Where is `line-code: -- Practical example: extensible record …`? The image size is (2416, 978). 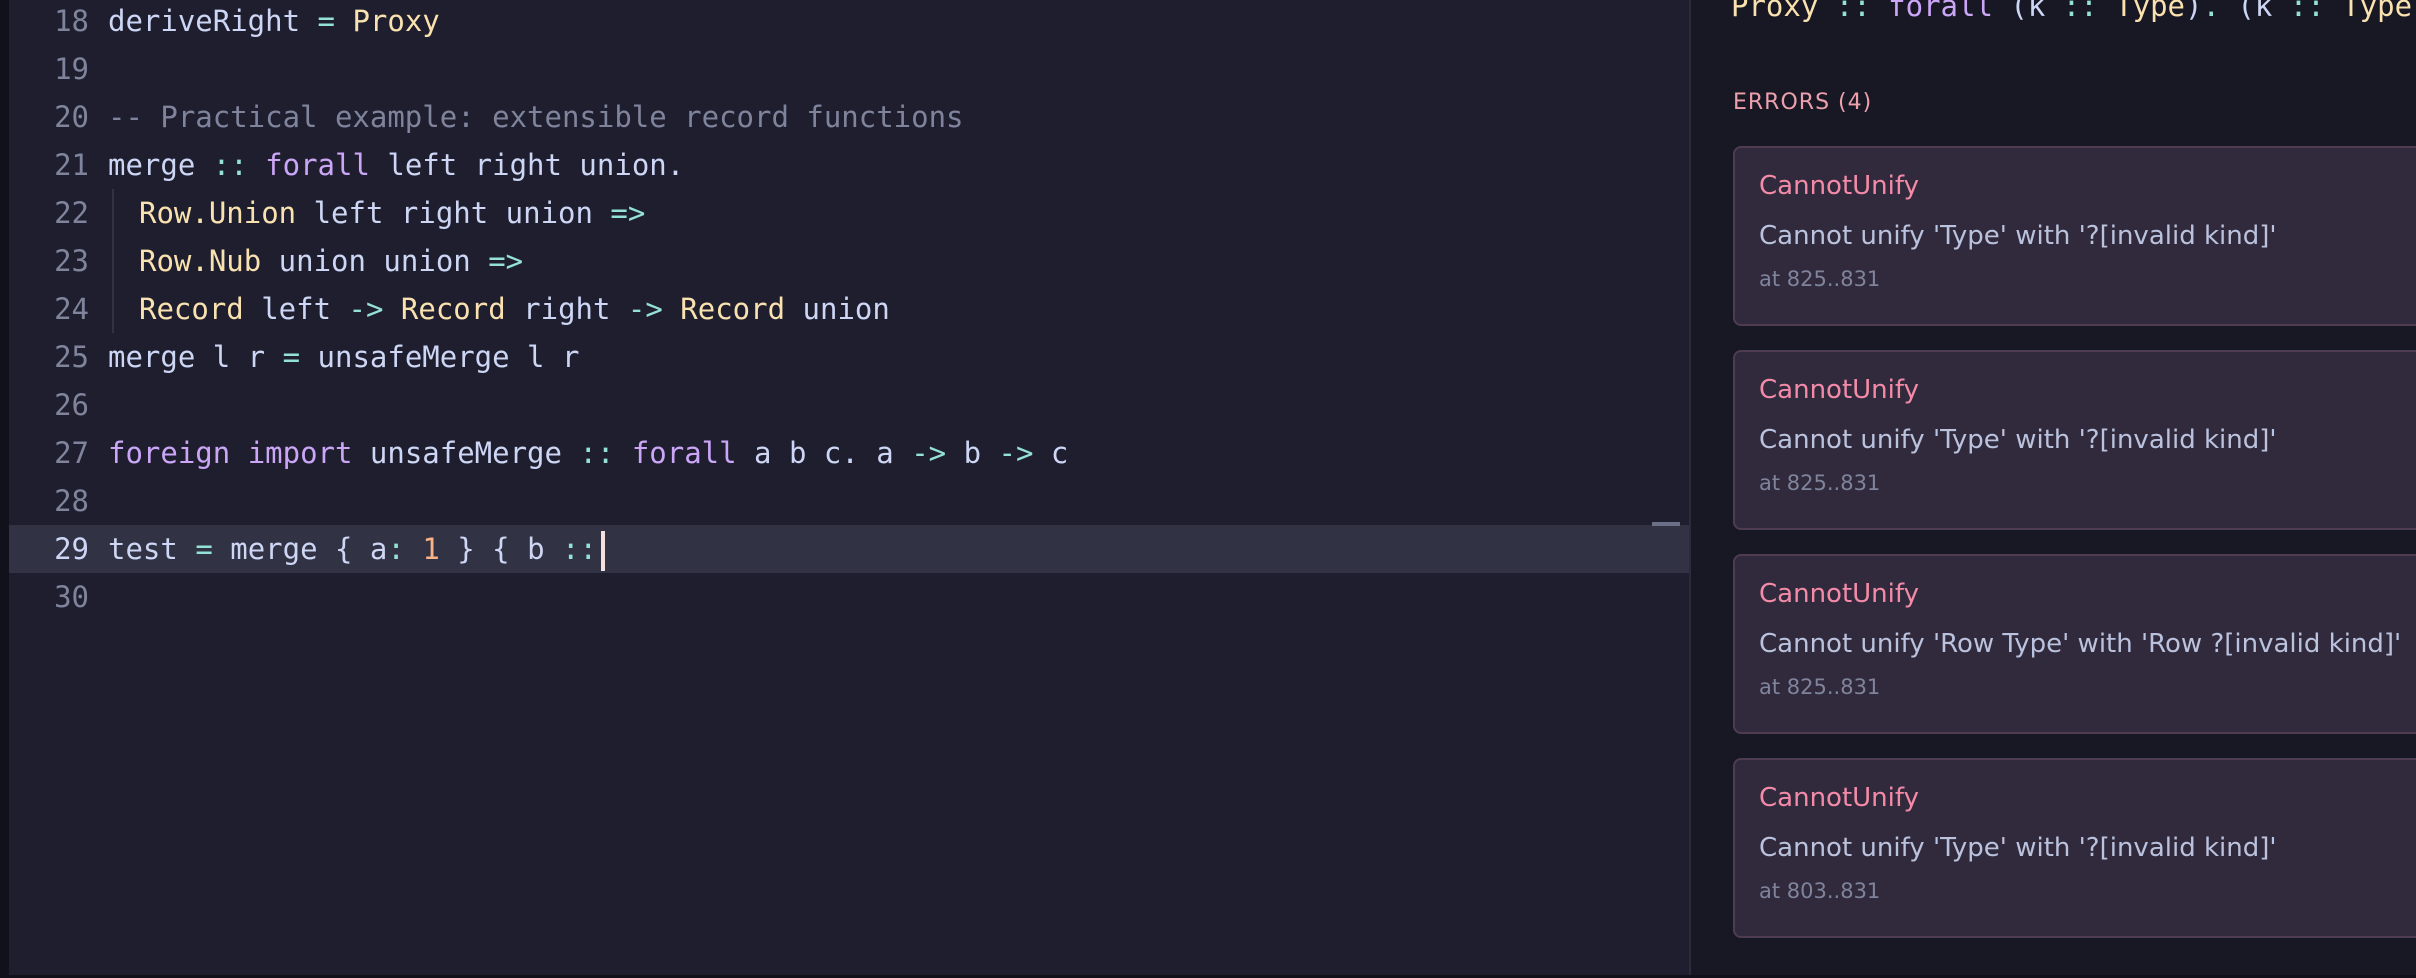 line-code: -- Practical example: extensible record … is located at coordinates (536, 117).